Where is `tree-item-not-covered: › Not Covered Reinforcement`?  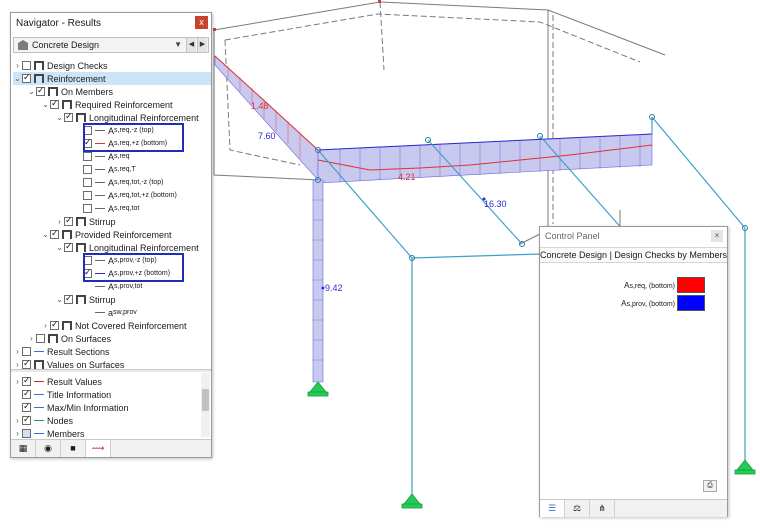 tree-item-not-covered: › Not Covered Reinforcement is located at coordinates (114, 325).